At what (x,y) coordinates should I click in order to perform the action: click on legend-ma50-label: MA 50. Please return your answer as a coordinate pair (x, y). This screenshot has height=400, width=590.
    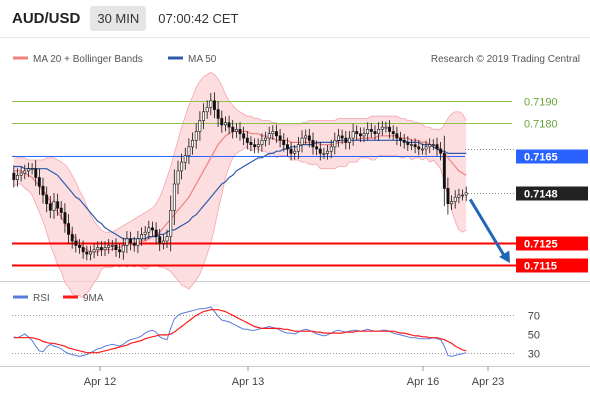
    Looking at the image, I should click on (202, 59).